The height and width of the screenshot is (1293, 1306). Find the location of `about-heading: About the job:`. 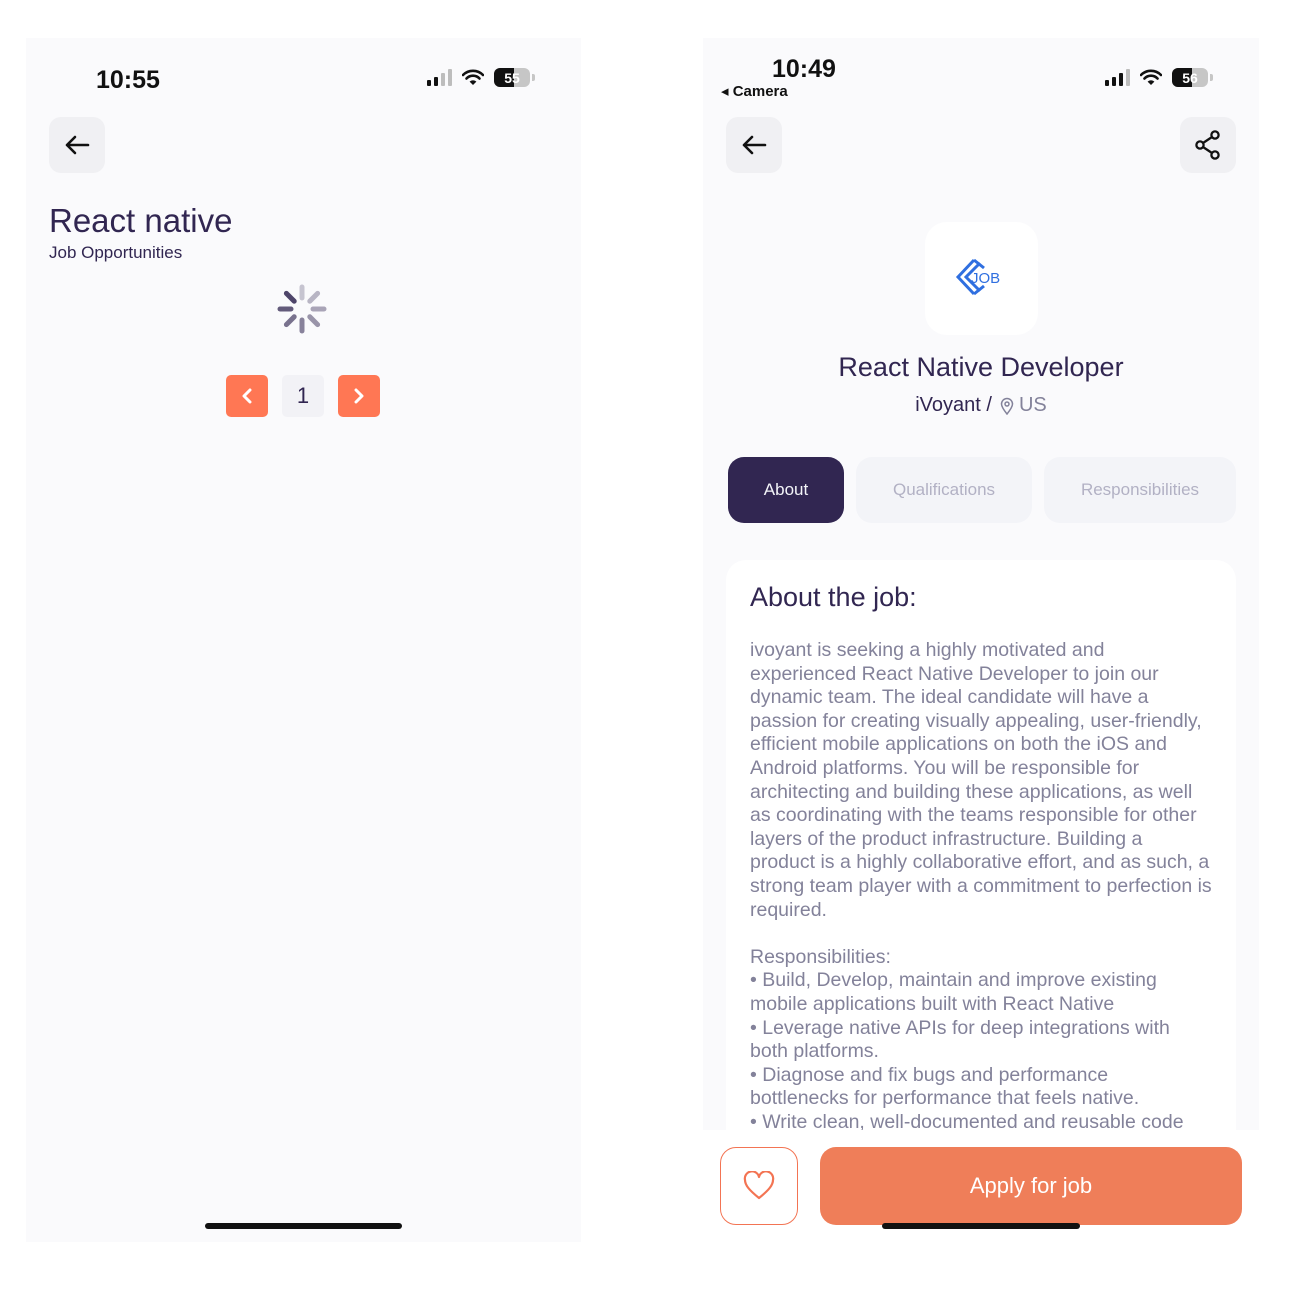

about-heading: About the job: is located at coordinates (833, 597).